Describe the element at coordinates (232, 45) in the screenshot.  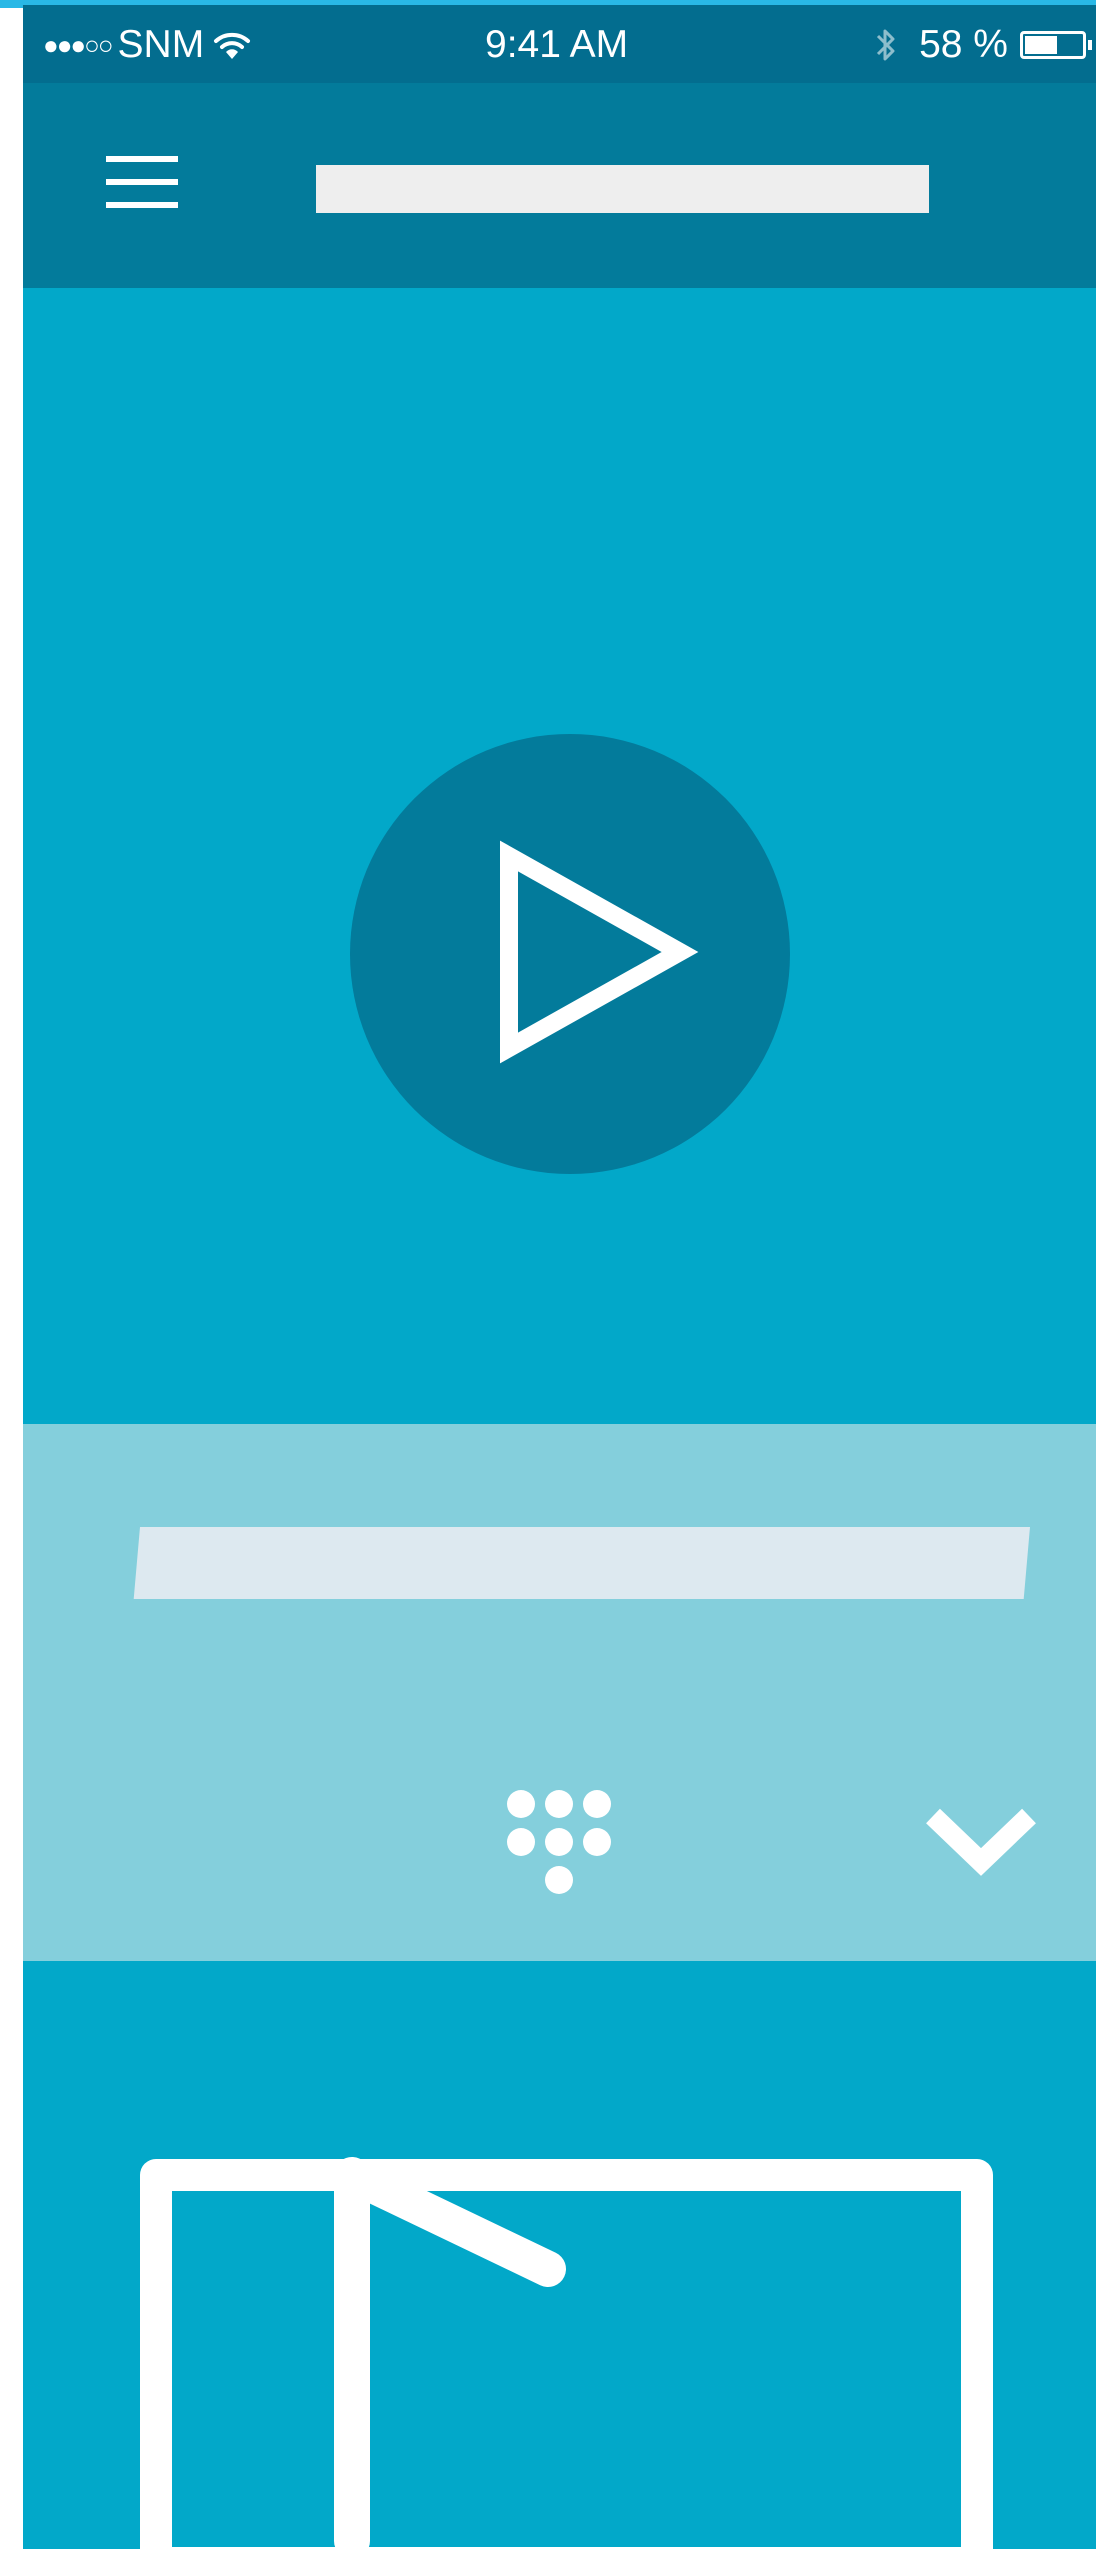
I see `wifi-icon` at that location.